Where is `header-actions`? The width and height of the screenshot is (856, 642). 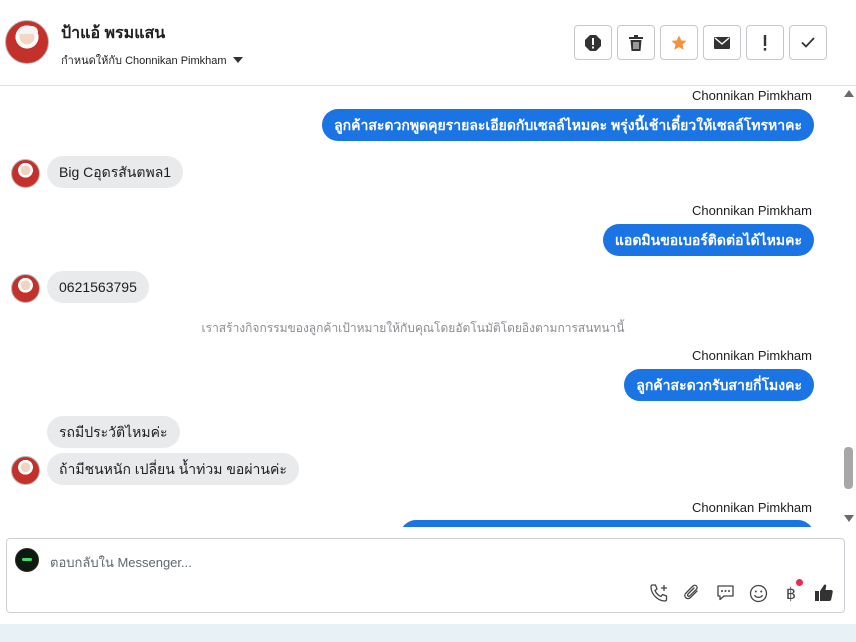 header-actions is located at coordinates (700, 42).